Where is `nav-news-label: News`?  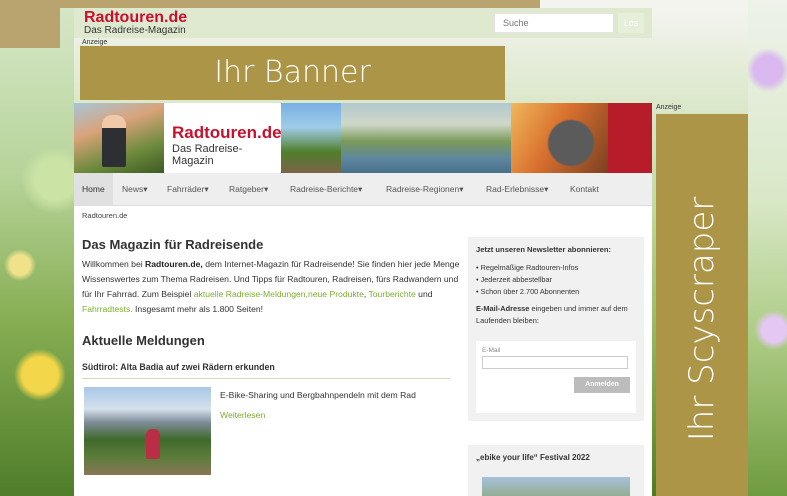 nav-news-label: News is located at coordinates (133, 189).